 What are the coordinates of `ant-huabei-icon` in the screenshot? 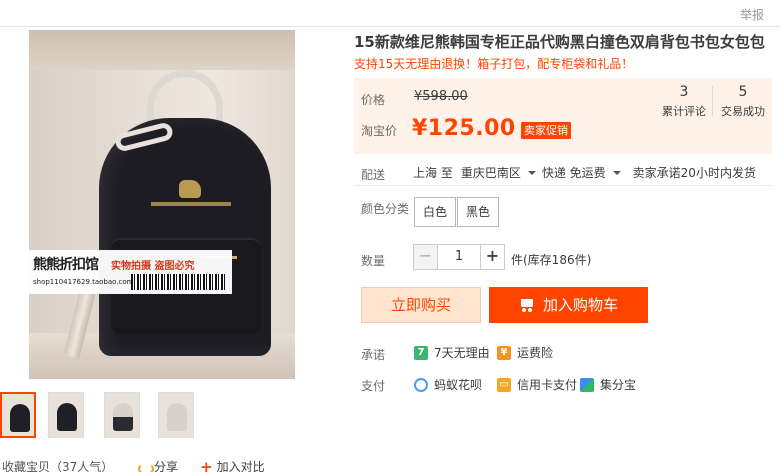 It's located at (421, 384).